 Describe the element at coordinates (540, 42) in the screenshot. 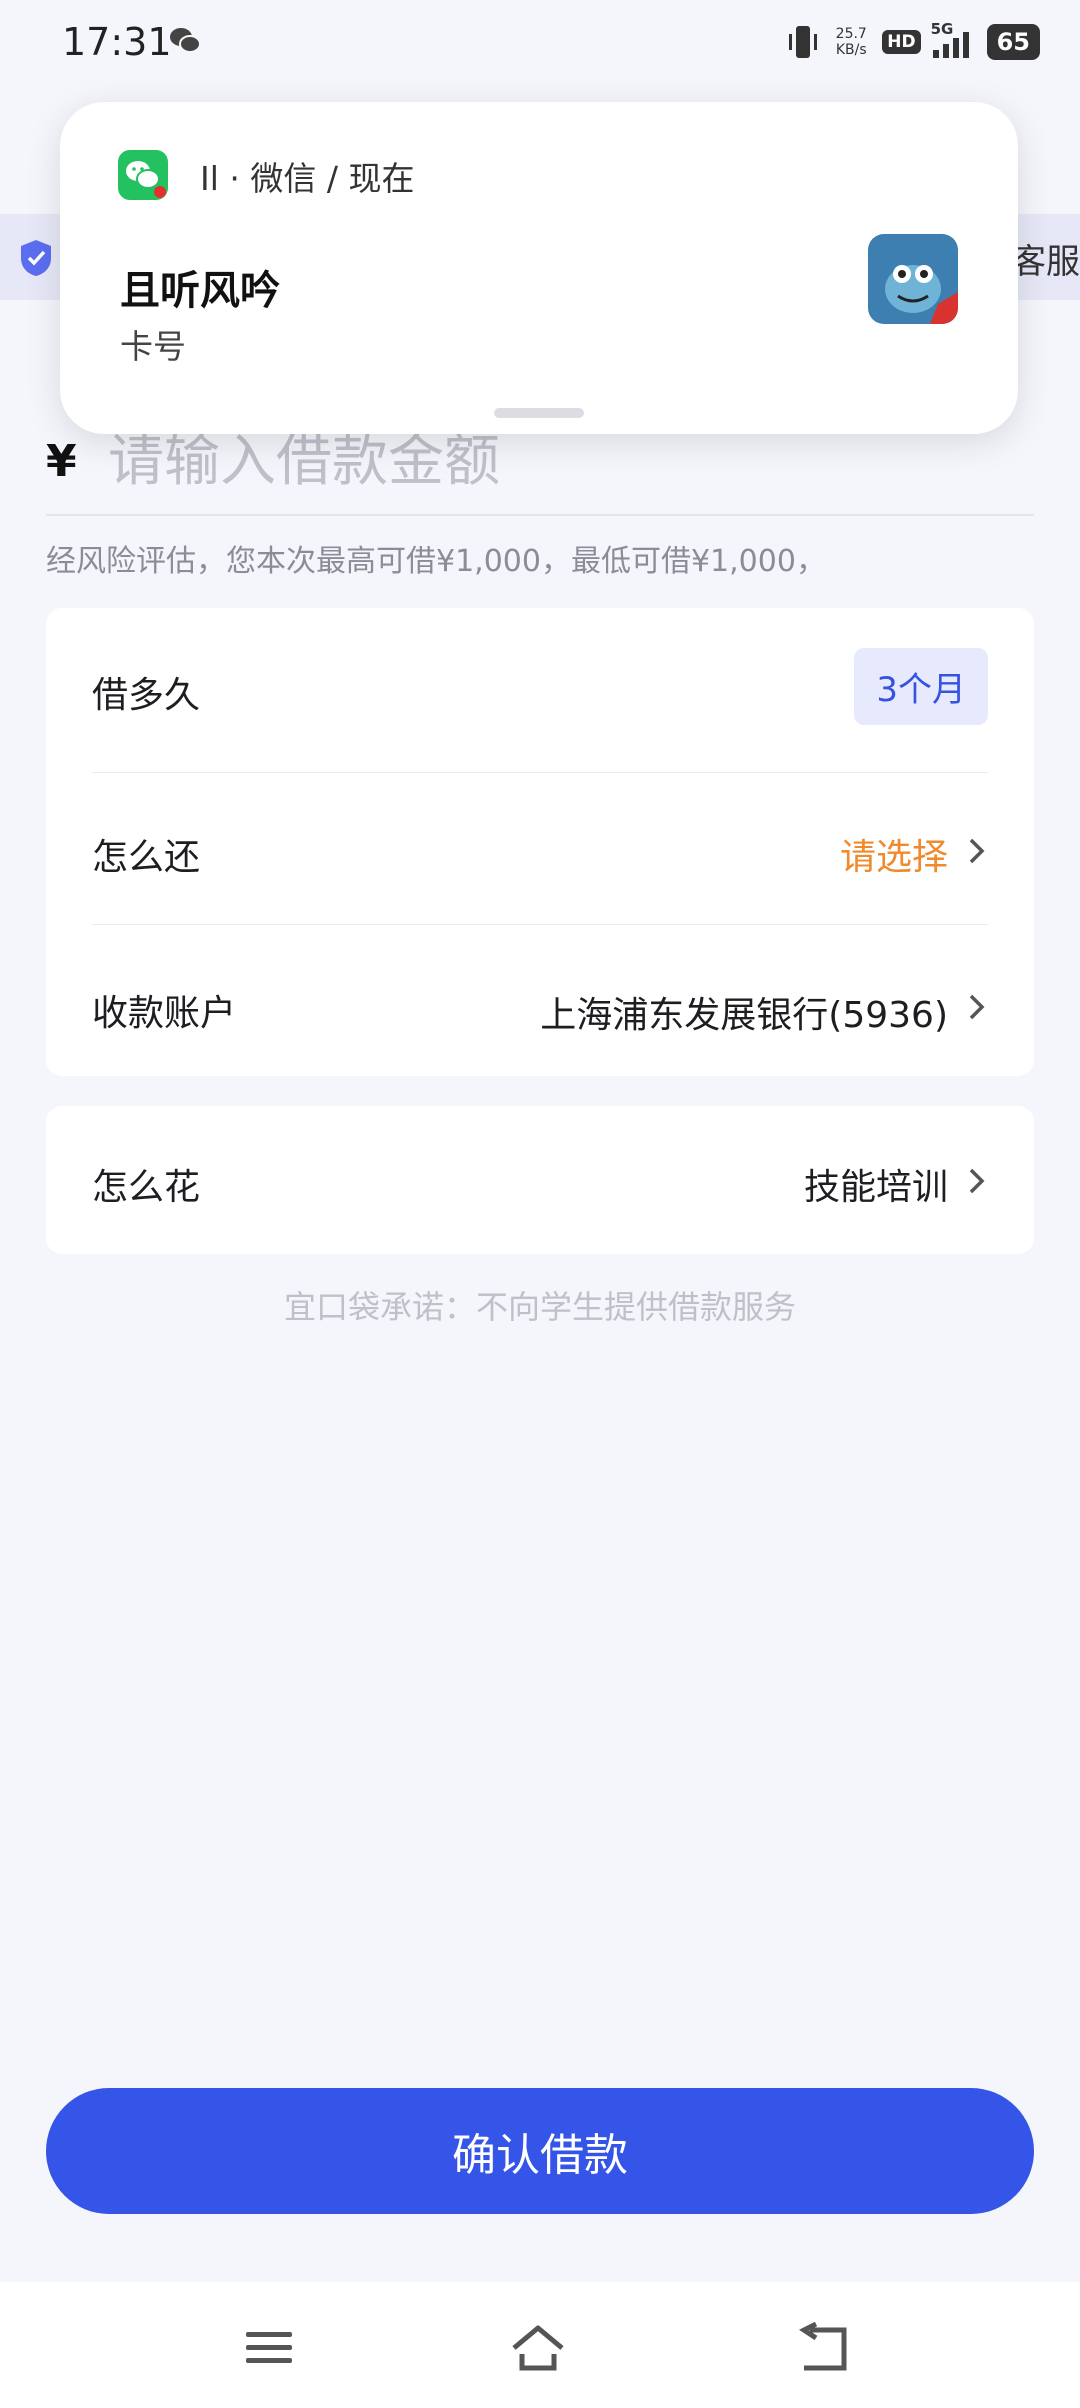

I see `status-bar: 17:31 25.7 KB/s HD 5G 65` at that location.